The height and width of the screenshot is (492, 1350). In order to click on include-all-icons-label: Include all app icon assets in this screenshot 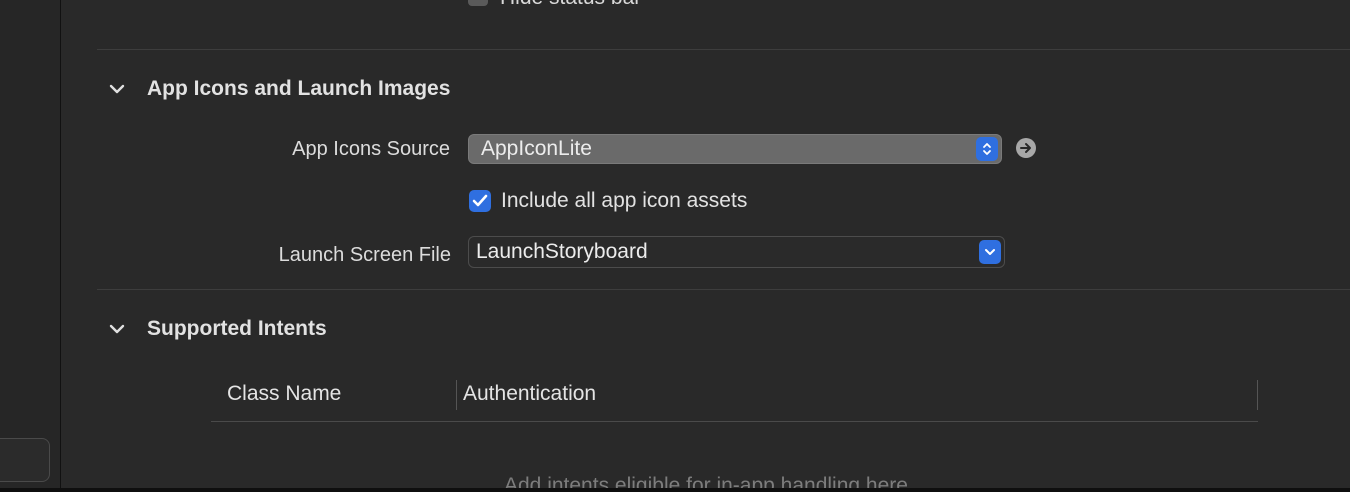, I will do `click(624, 200)`.